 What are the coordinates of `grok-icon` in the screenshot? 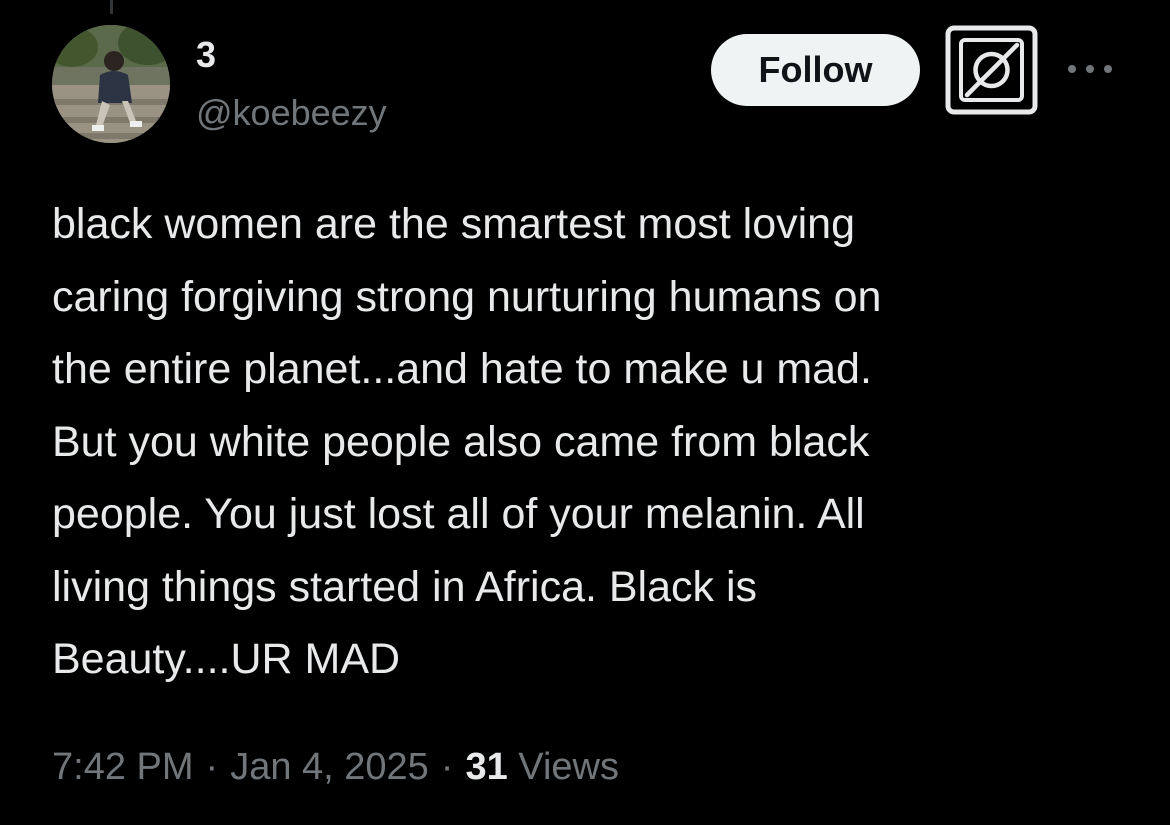 It's located at (991, 70).